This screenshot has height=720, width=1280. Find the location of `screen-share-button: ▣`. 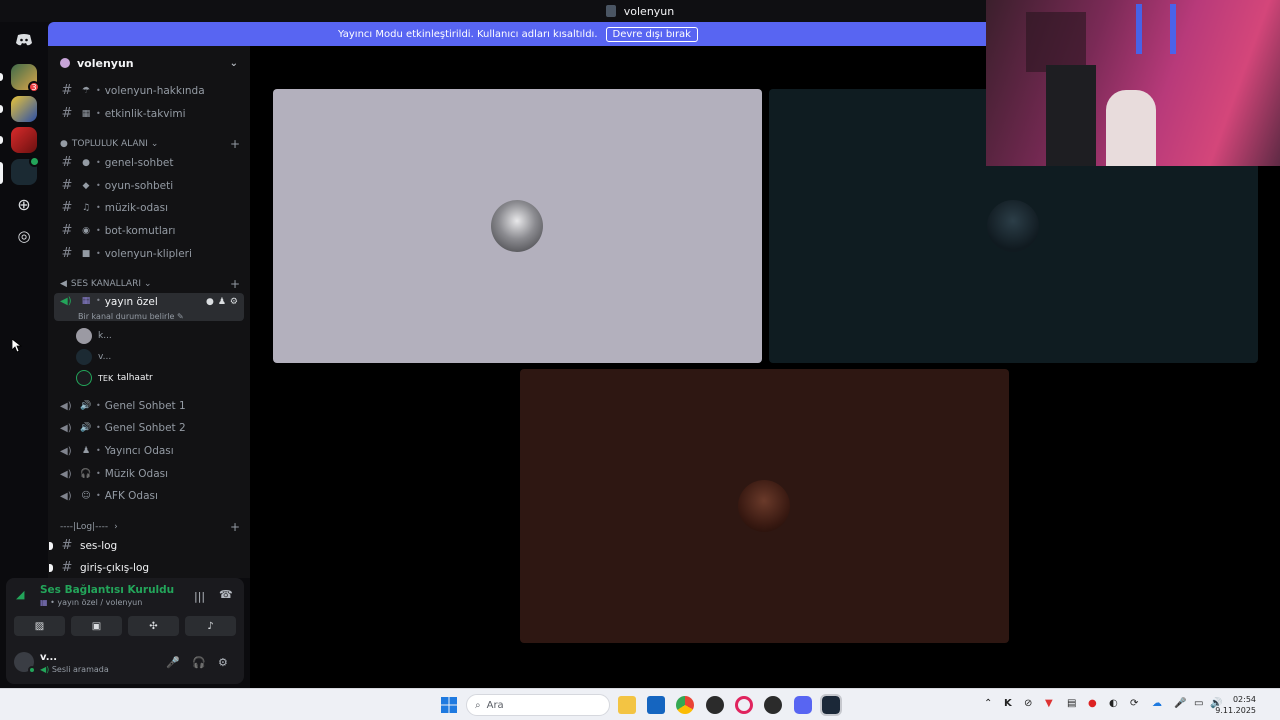

screen-share-button: ▣ is located at coordinates (96, 626).